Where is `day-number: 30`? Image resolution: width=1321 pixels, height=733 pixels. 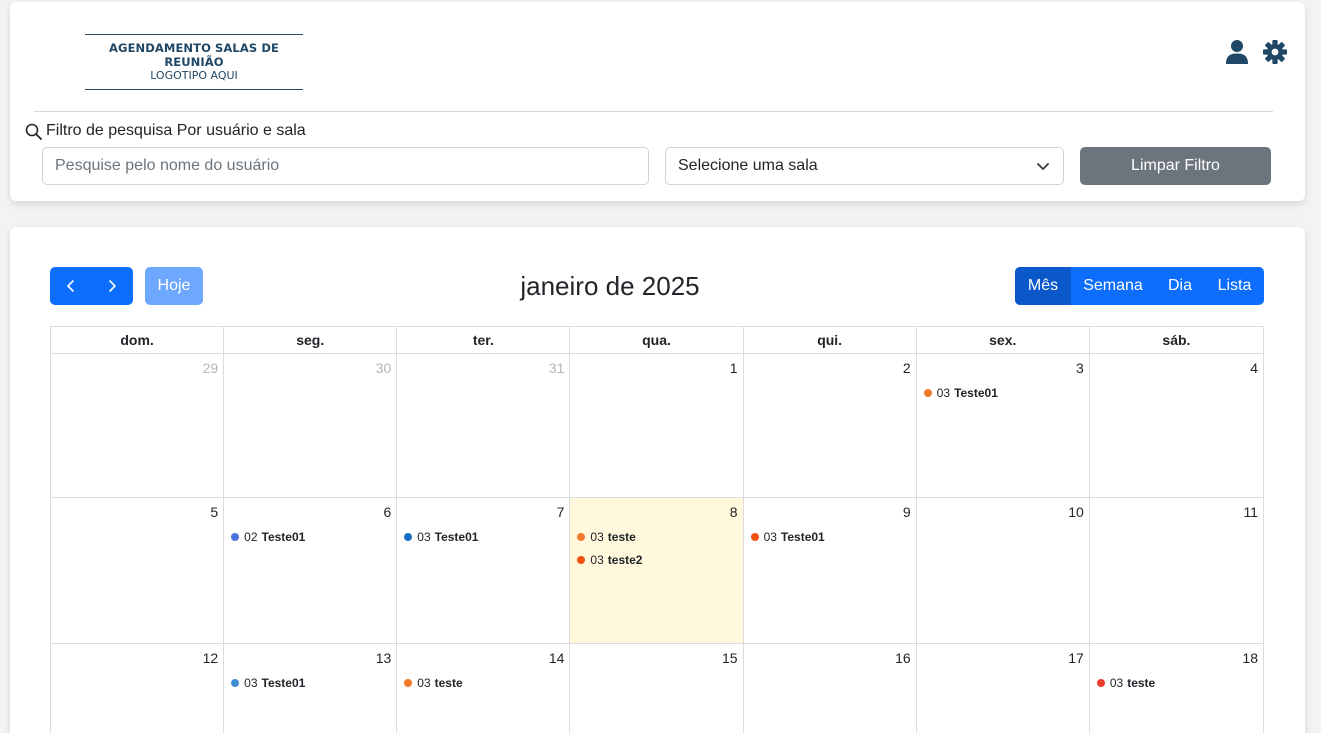 day-number: 30 is located at coordinates (310, 368).